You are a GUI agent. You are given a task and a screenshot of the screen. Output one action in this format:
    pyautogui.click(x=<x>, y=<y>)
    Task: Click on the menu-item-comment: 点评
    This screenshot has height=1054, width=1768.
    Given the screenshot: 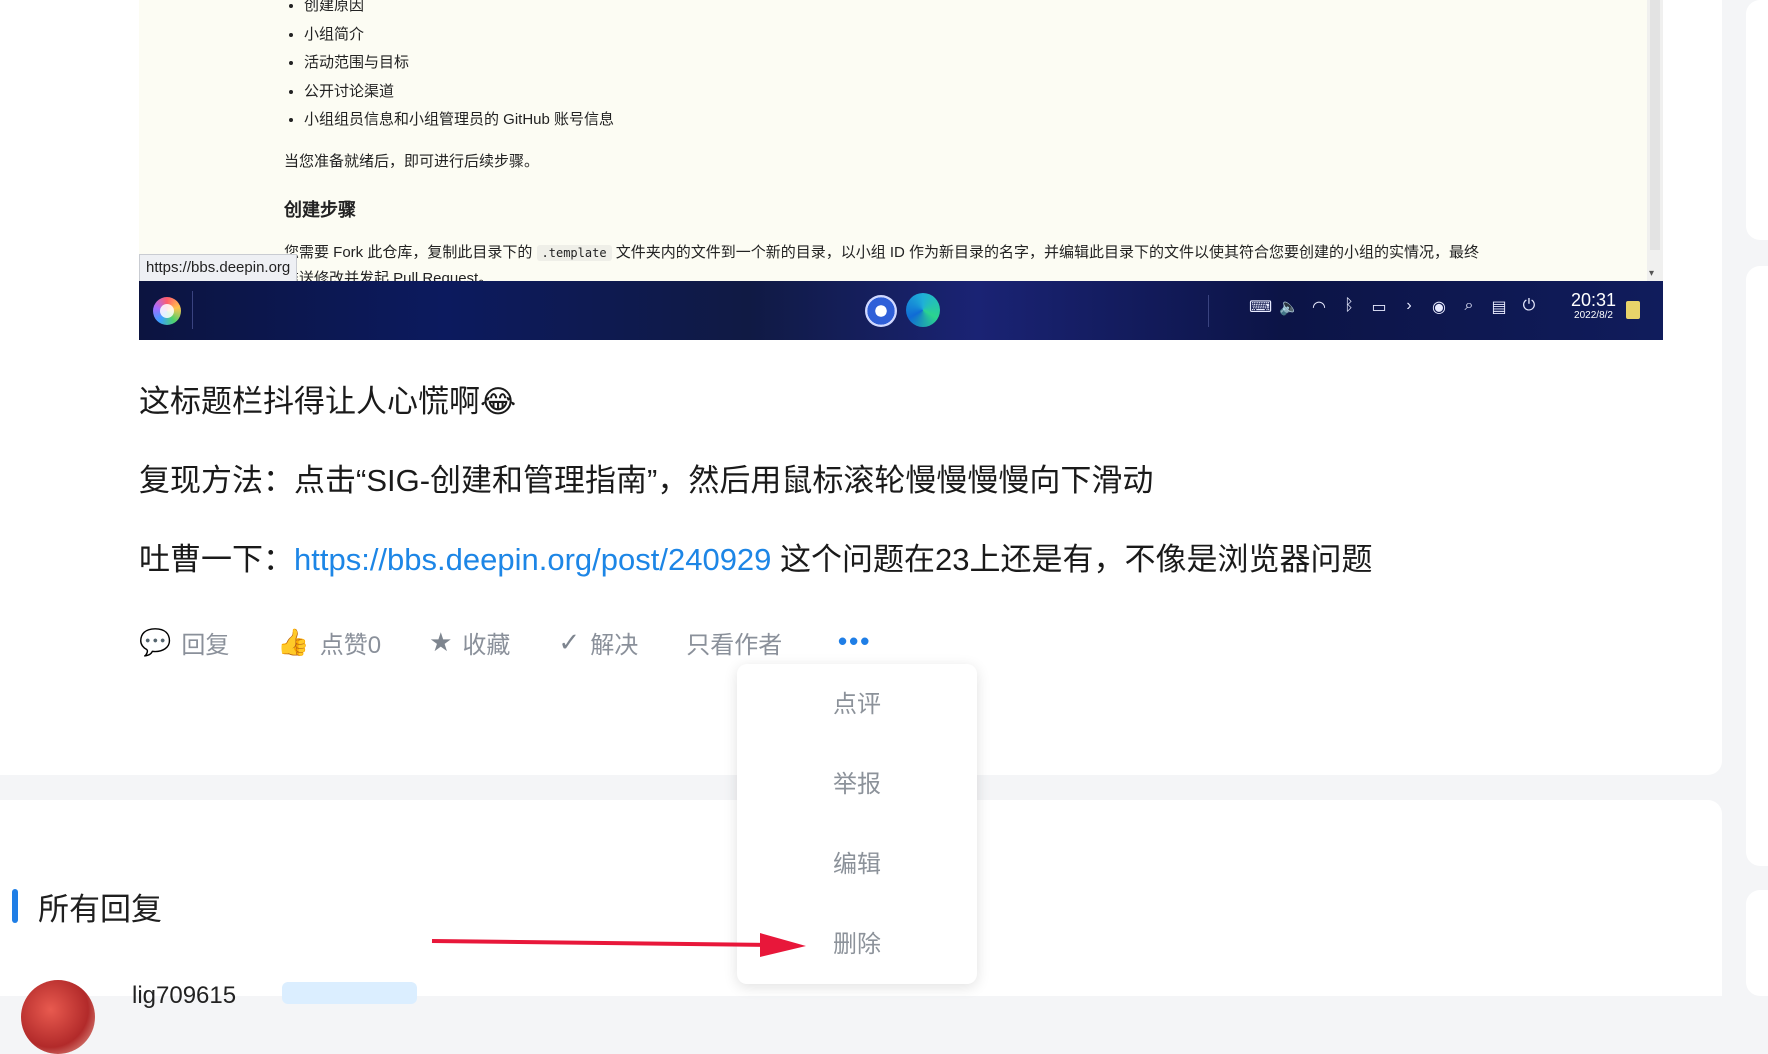 What is the action you would take?
    pyautogui.click(x=857, y=701)
    